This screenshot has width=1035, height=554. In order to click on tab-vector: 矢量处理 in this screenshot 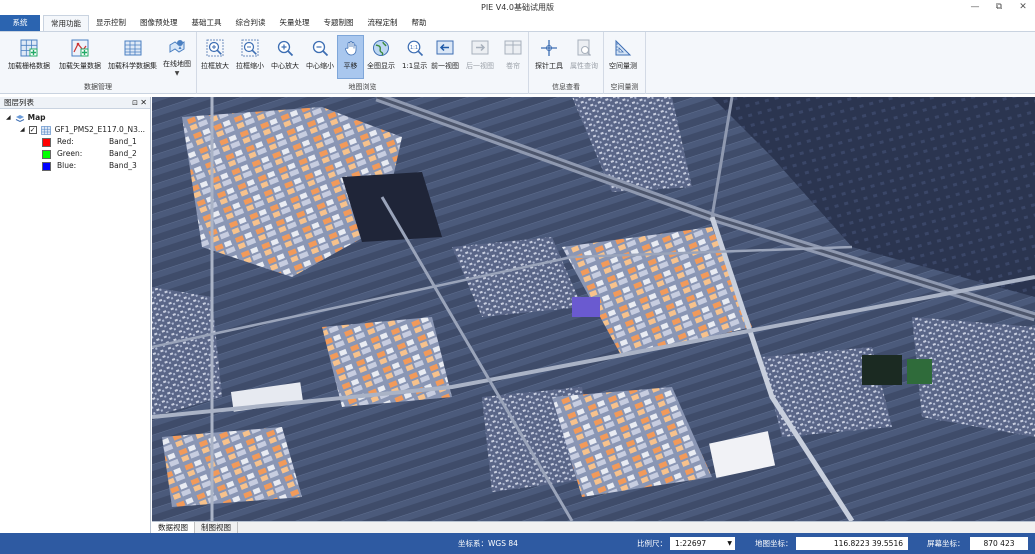, I will do `click(295, 23)`.